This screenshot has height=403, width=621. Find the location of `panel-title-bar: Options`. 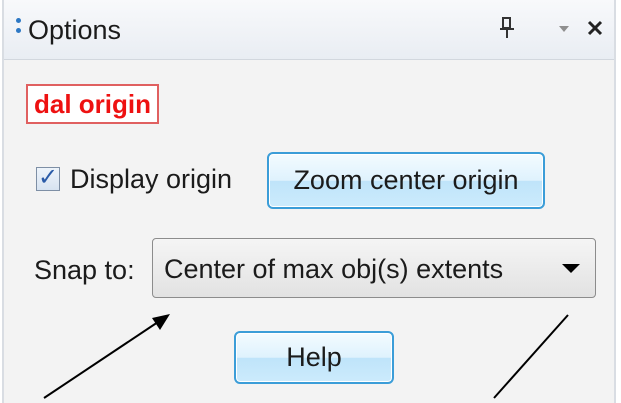

panel-title-bar: Options is located at coordinates (309, 30).